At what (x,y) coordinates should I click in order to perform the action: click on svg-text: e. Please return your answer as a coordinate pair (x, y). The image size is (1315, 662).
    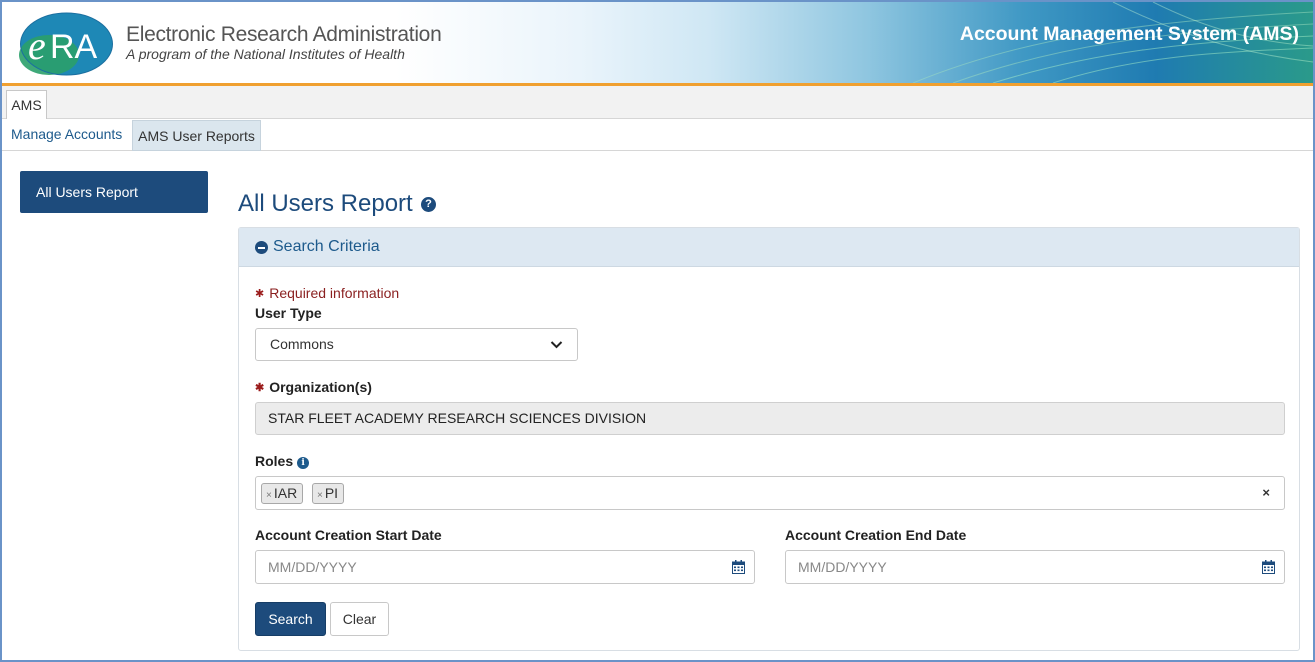
    Looking at the image, I should click on (37, 45).